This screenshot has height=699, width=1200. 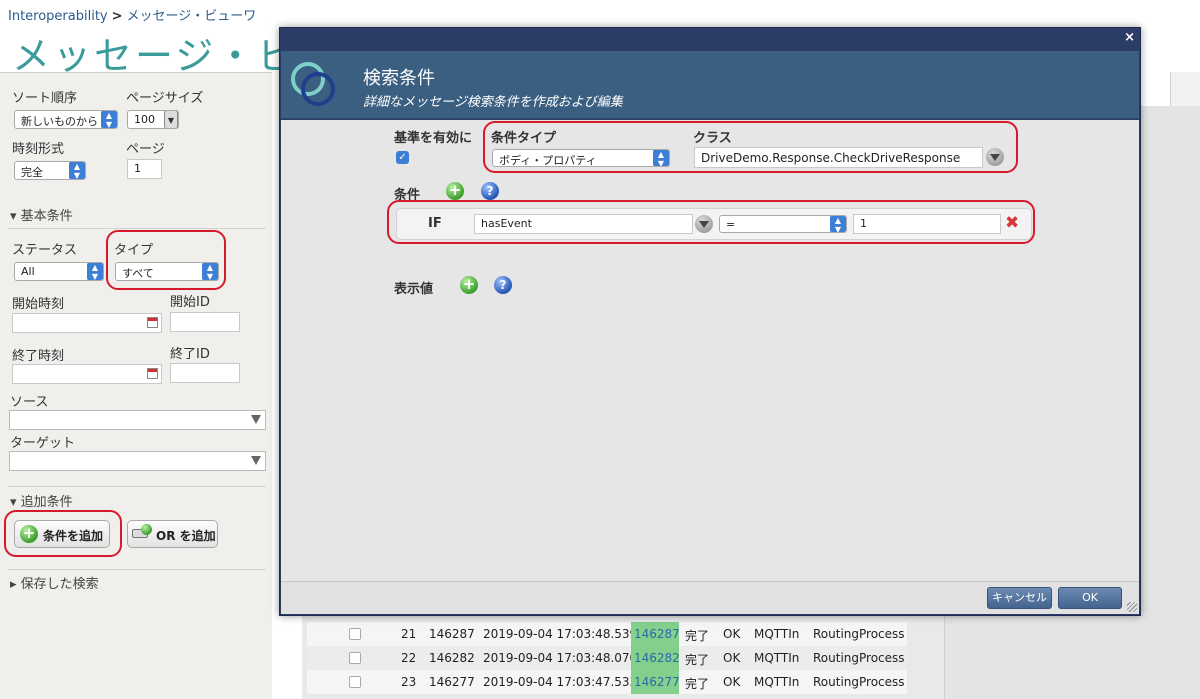 What do you see at coordinates (54, 582) in the screenshot?
I see `saved-search-section: ▸ 保存した検索` at bounding box center [54, 582].